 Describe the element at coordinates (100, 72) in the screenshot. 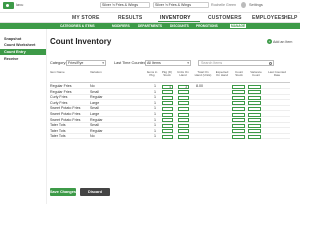

I see `col-header-variation: Variation` at that location.